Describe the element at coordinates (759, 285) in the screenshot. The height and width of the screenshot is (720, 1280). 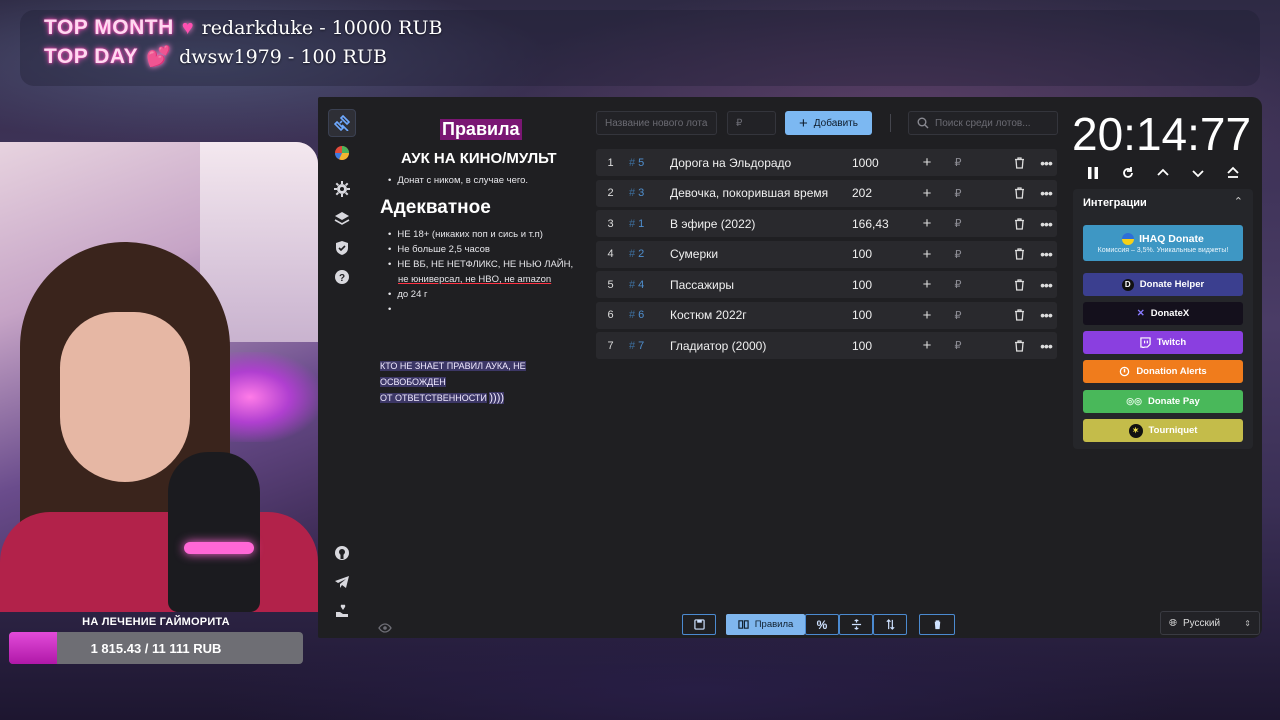
I see `lot-name: Пассажиры` at that location.